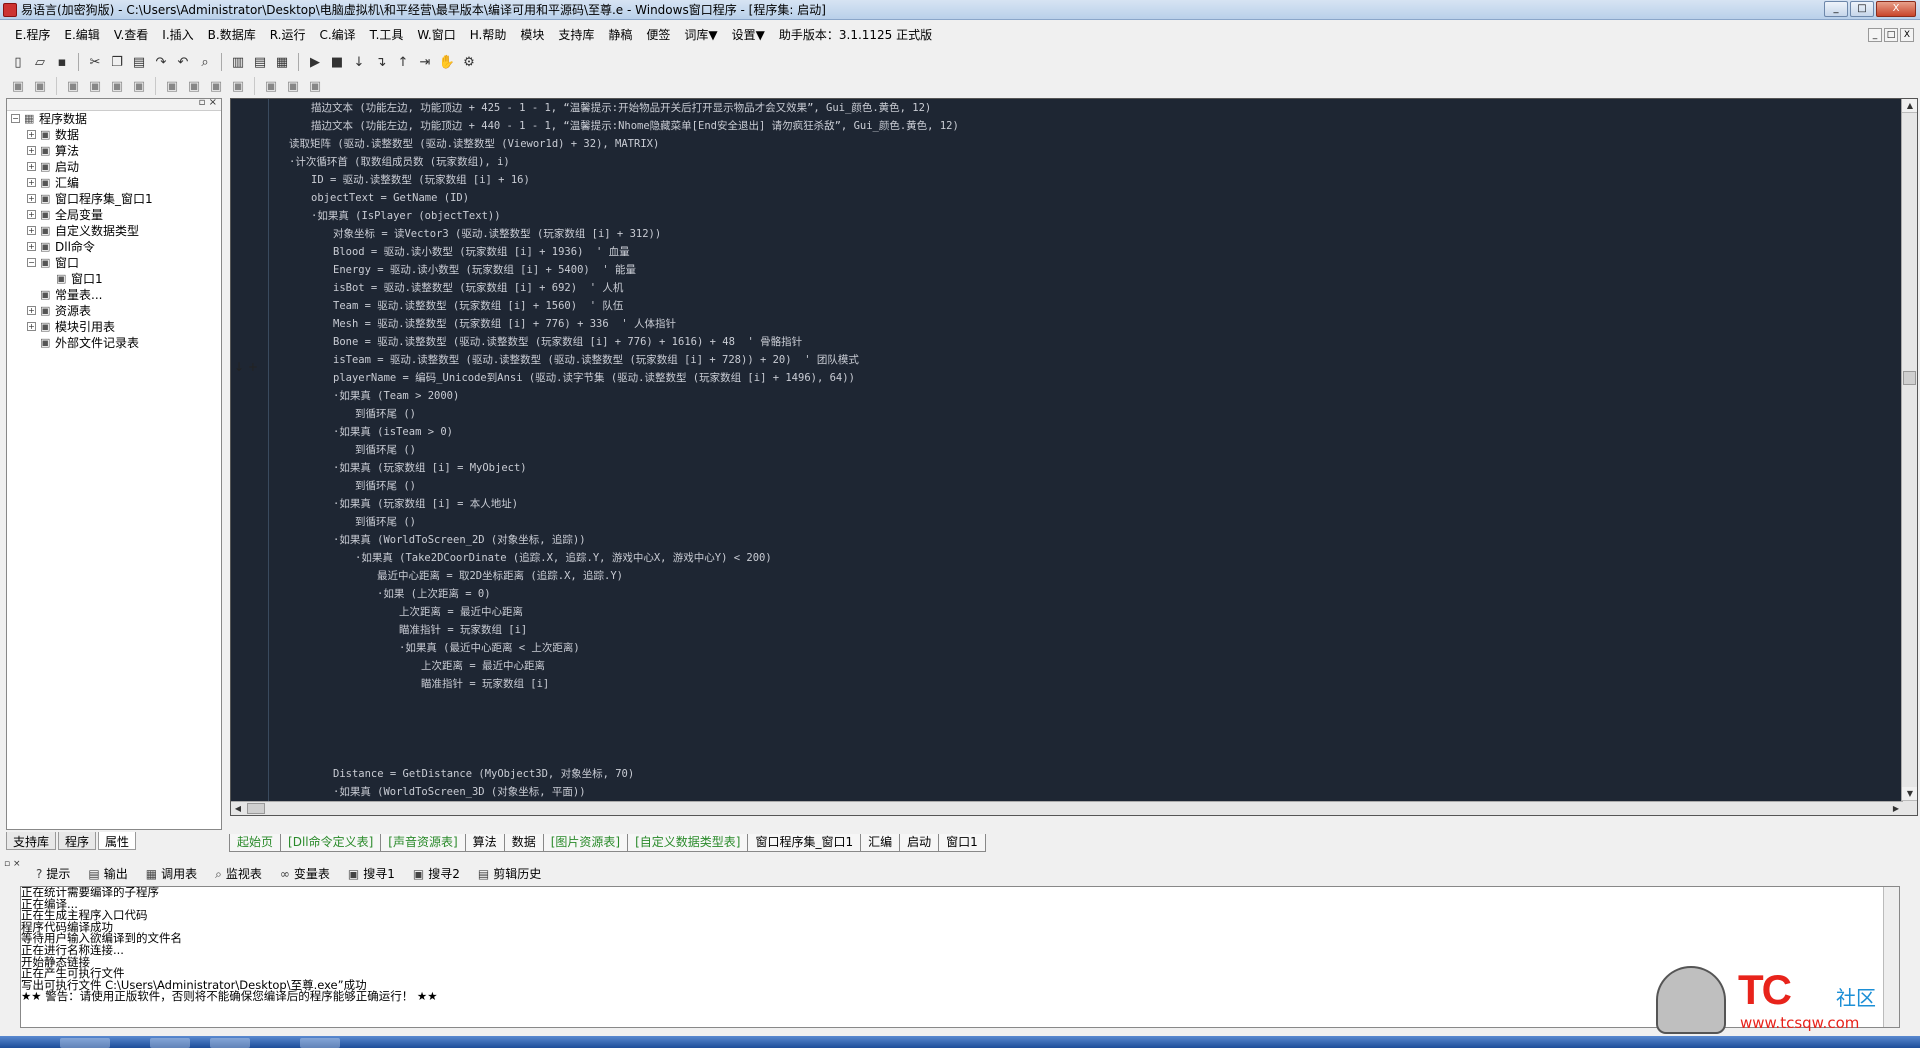 This screenshot has width=1920, height=1048. I want to click on code-line: ·如果真 (IsPlayer (objectText)), so click(406, 216).